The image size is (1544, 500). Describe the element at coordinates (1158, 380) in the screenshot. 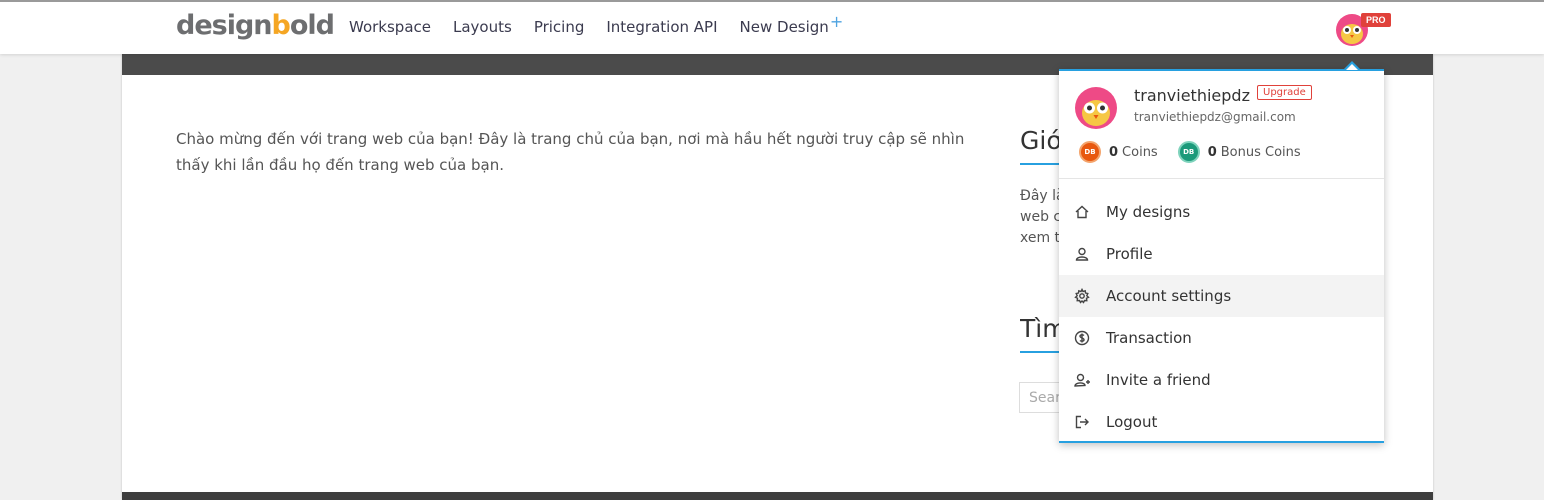

I see `menu-item-label: Invite a friend` at that location.